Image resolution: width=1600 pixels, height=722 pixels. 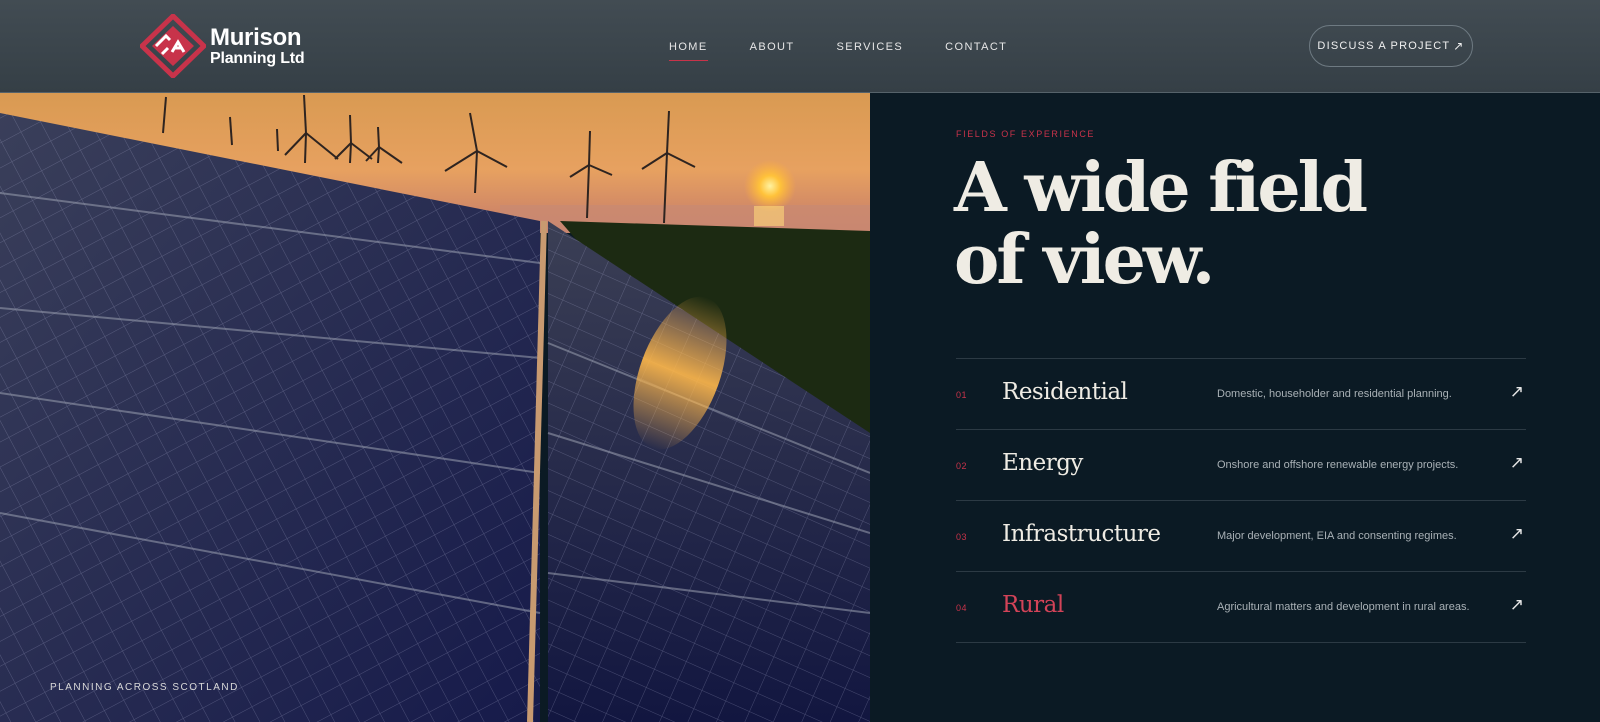 I want to click on logo: Murison Planning Ltd, so click(x=222, y=46).